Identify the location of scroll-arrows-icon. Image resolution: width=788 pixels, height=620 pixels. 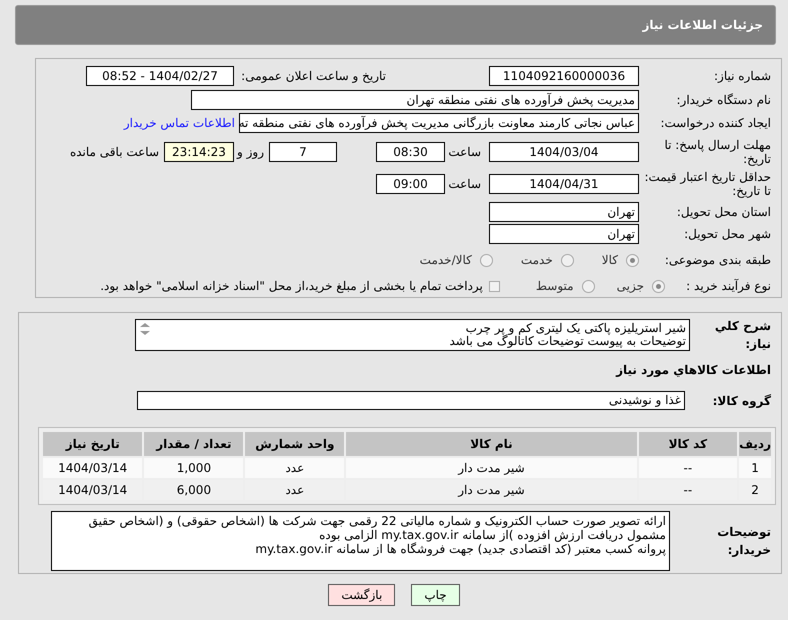
(145, 329).